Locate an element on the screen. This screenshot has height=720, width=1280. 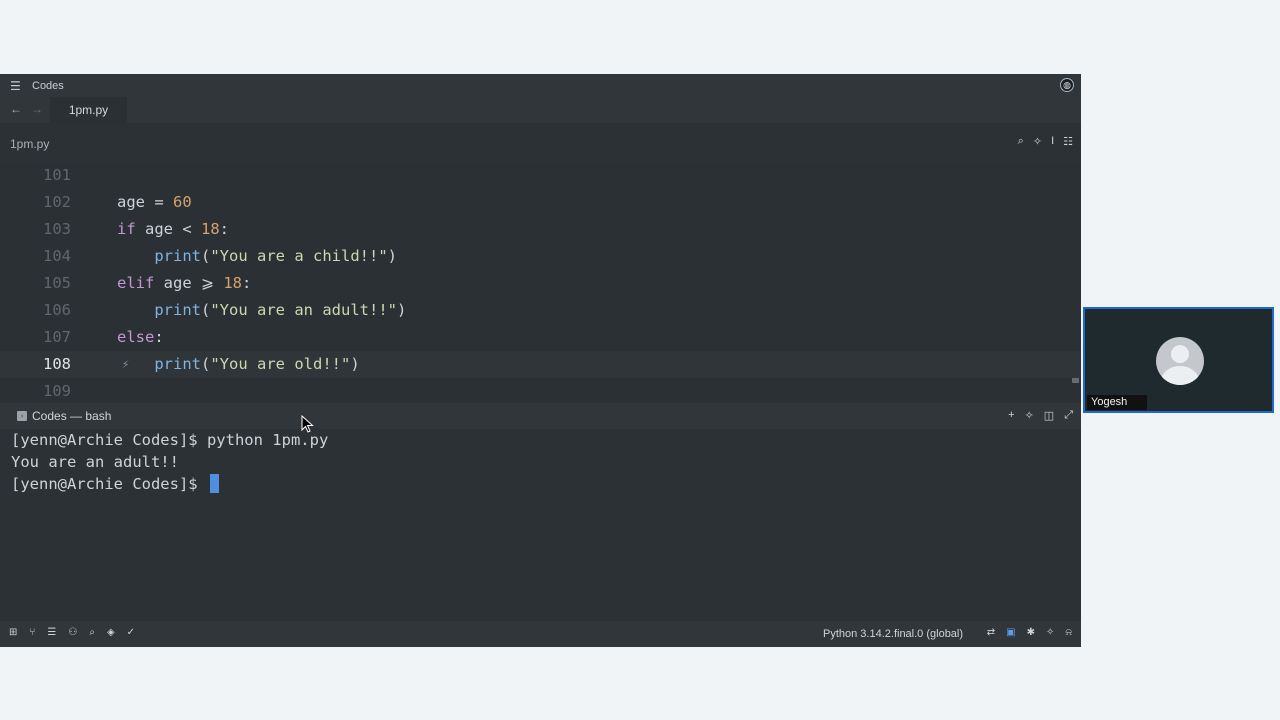
terminal-prompt-line: [yenn@Archie Codes]$ is located at coordinates (115, 484).